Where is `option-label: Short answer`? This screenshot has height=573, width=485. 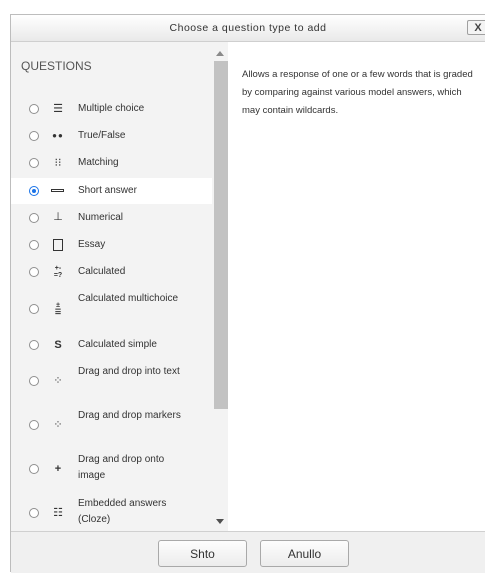 option-label: Short answer is located at coordinates (107, 190).